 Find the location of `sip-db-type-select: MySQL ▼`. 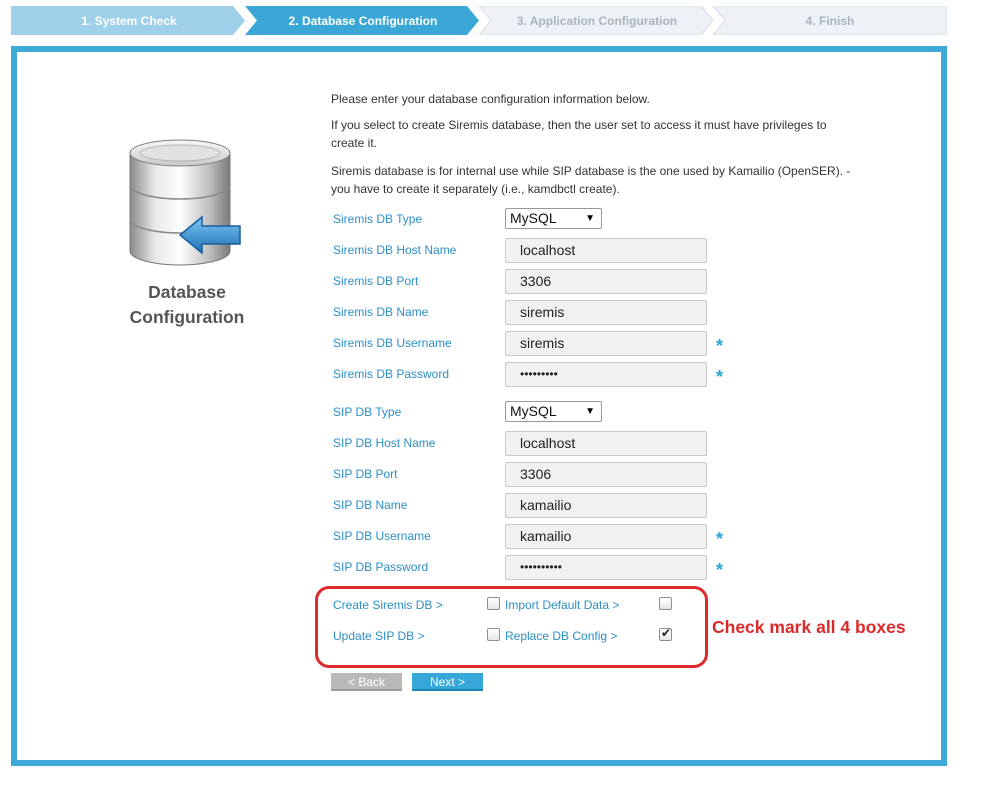

sip-db-type-select: MySQL ▼ is located at coordinates (553, 411).